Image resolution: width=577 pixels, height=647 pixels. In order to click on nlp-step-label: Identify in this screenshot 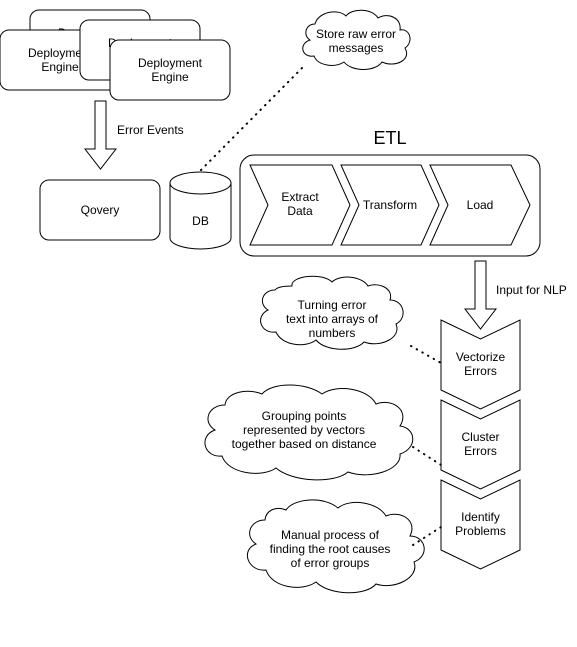, I will do `click(480, 517)`.